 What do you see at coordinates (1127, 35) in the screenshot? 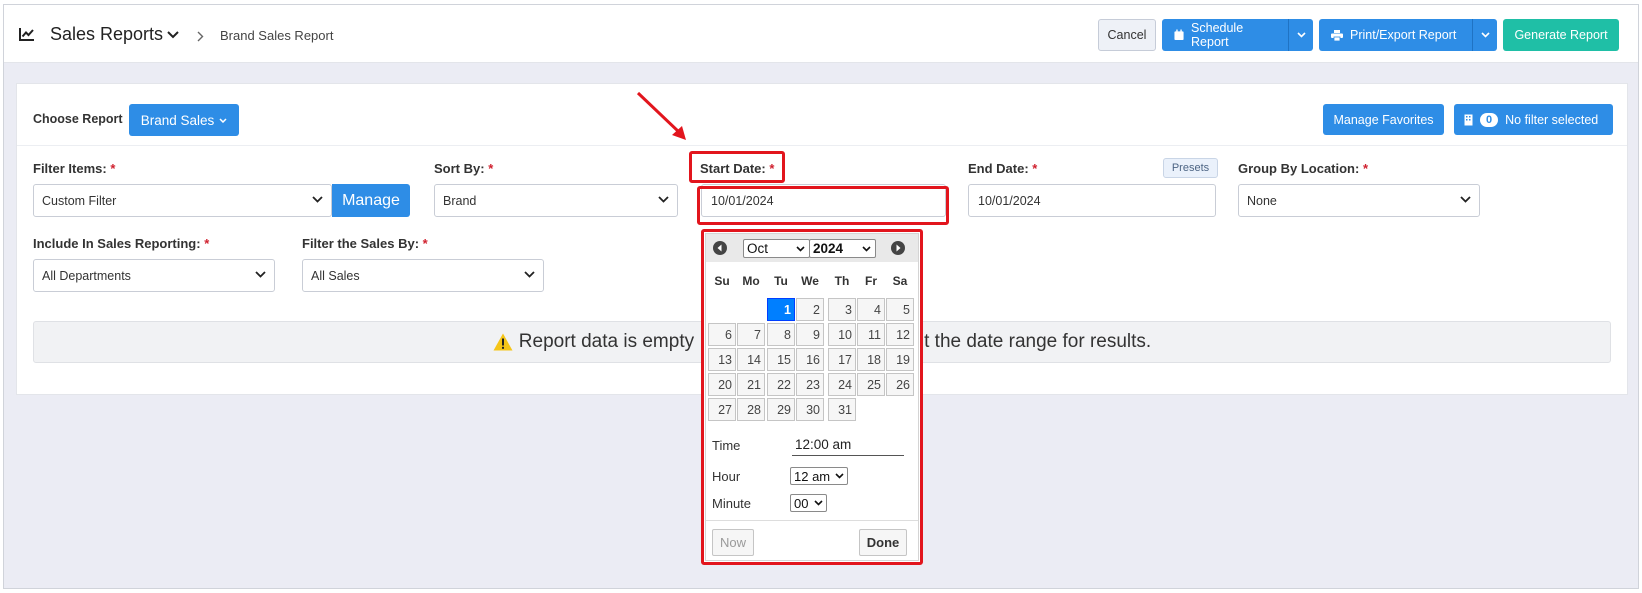
I see `cancel-button: Cancel` at bounding box center [1127, 35].